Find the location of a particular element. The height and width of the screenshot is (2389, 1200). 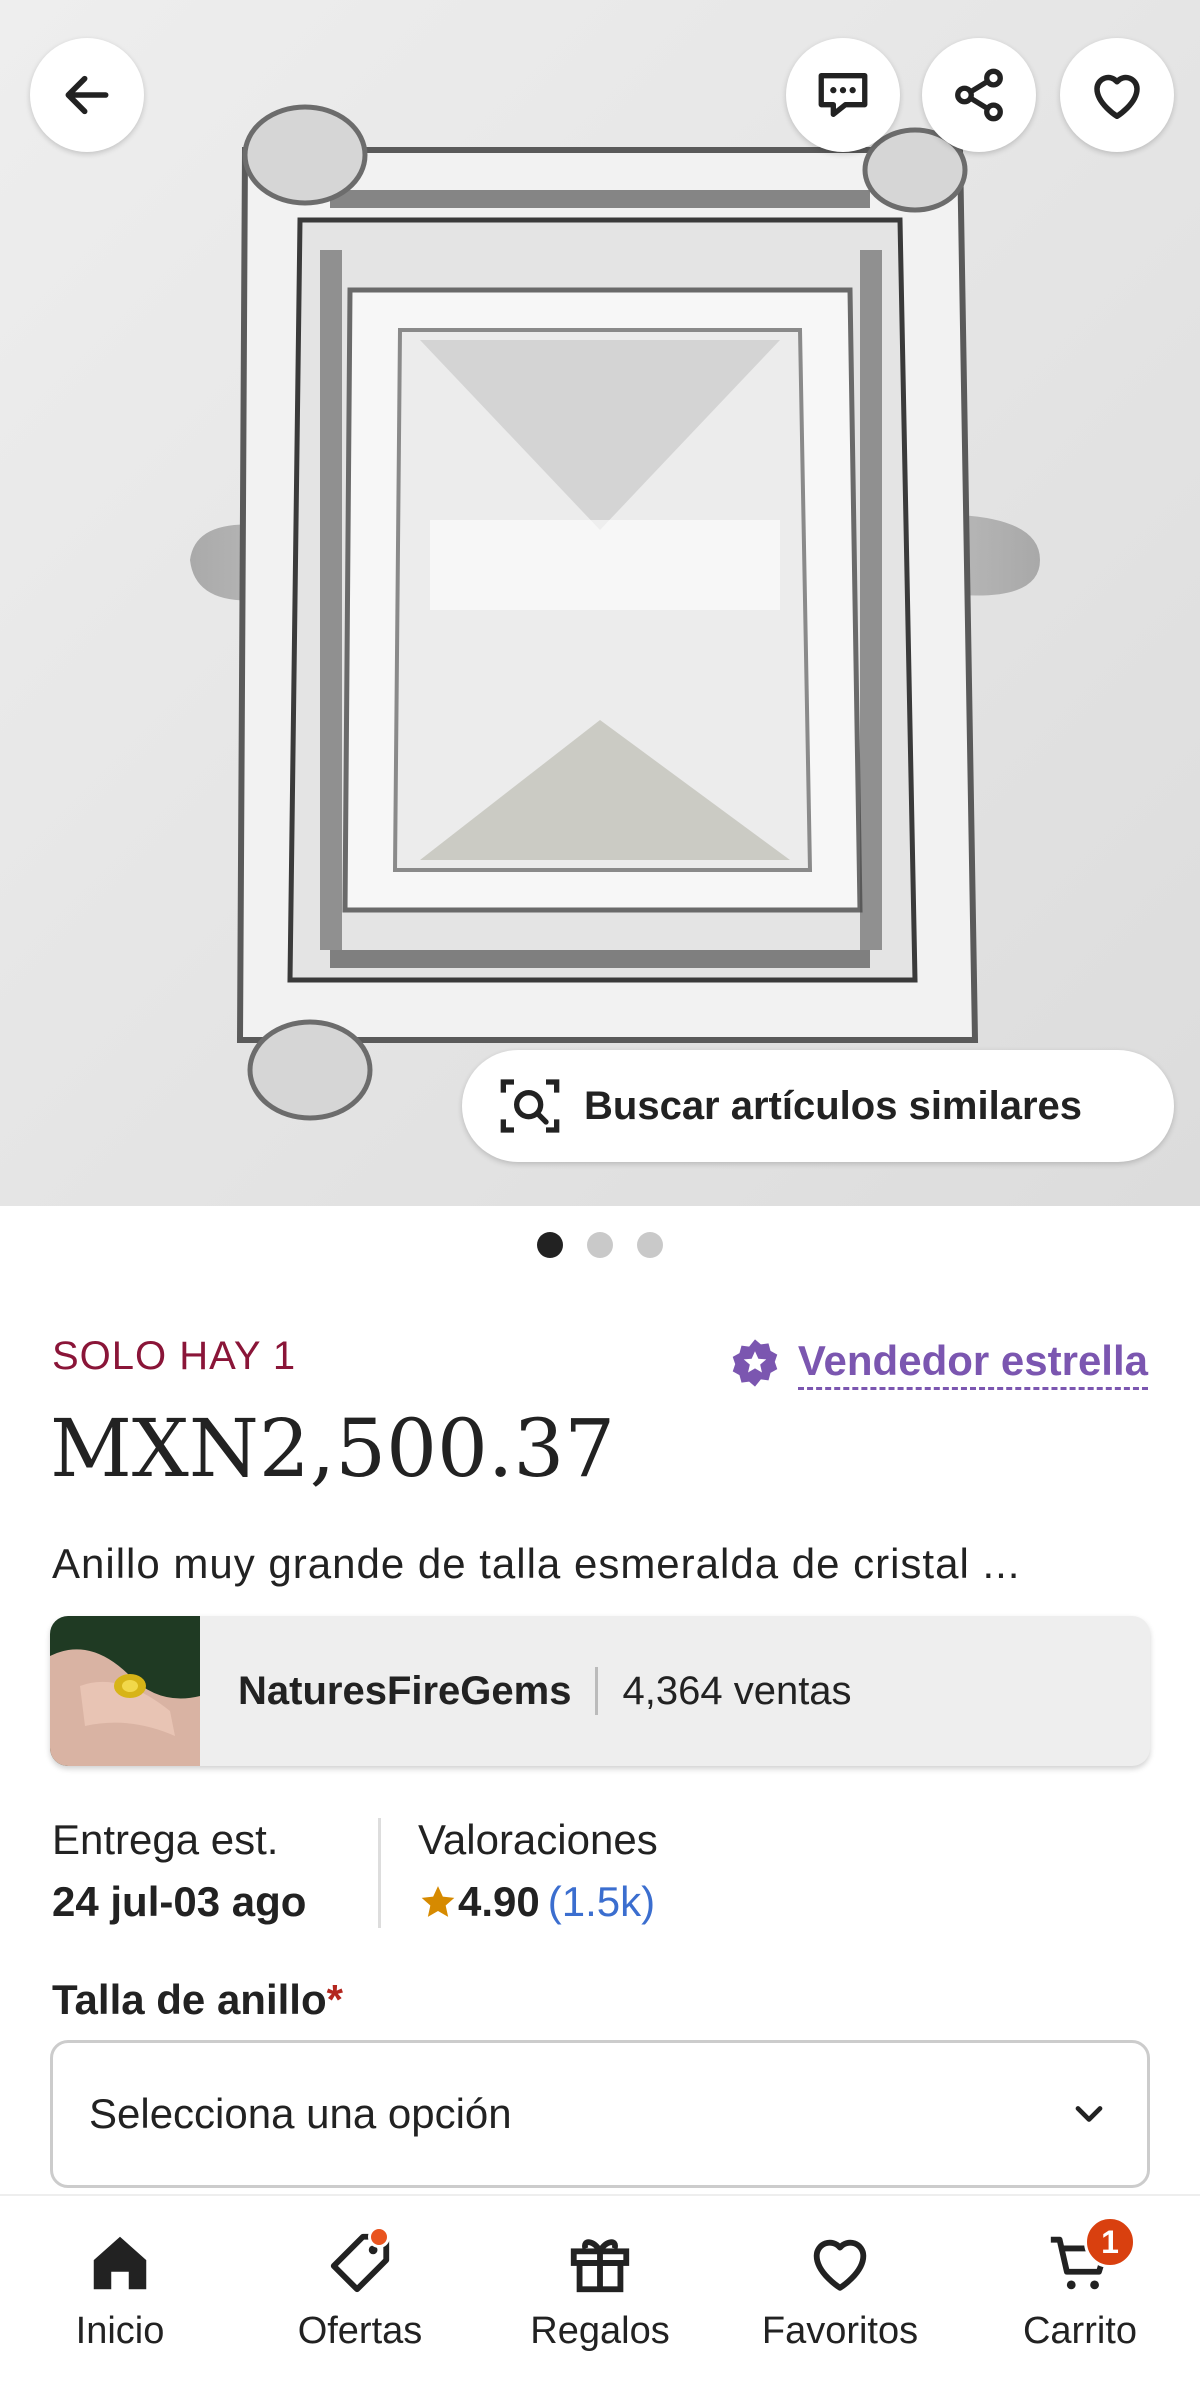

nav-label: Inicio is located at coordinates (120, 2331).